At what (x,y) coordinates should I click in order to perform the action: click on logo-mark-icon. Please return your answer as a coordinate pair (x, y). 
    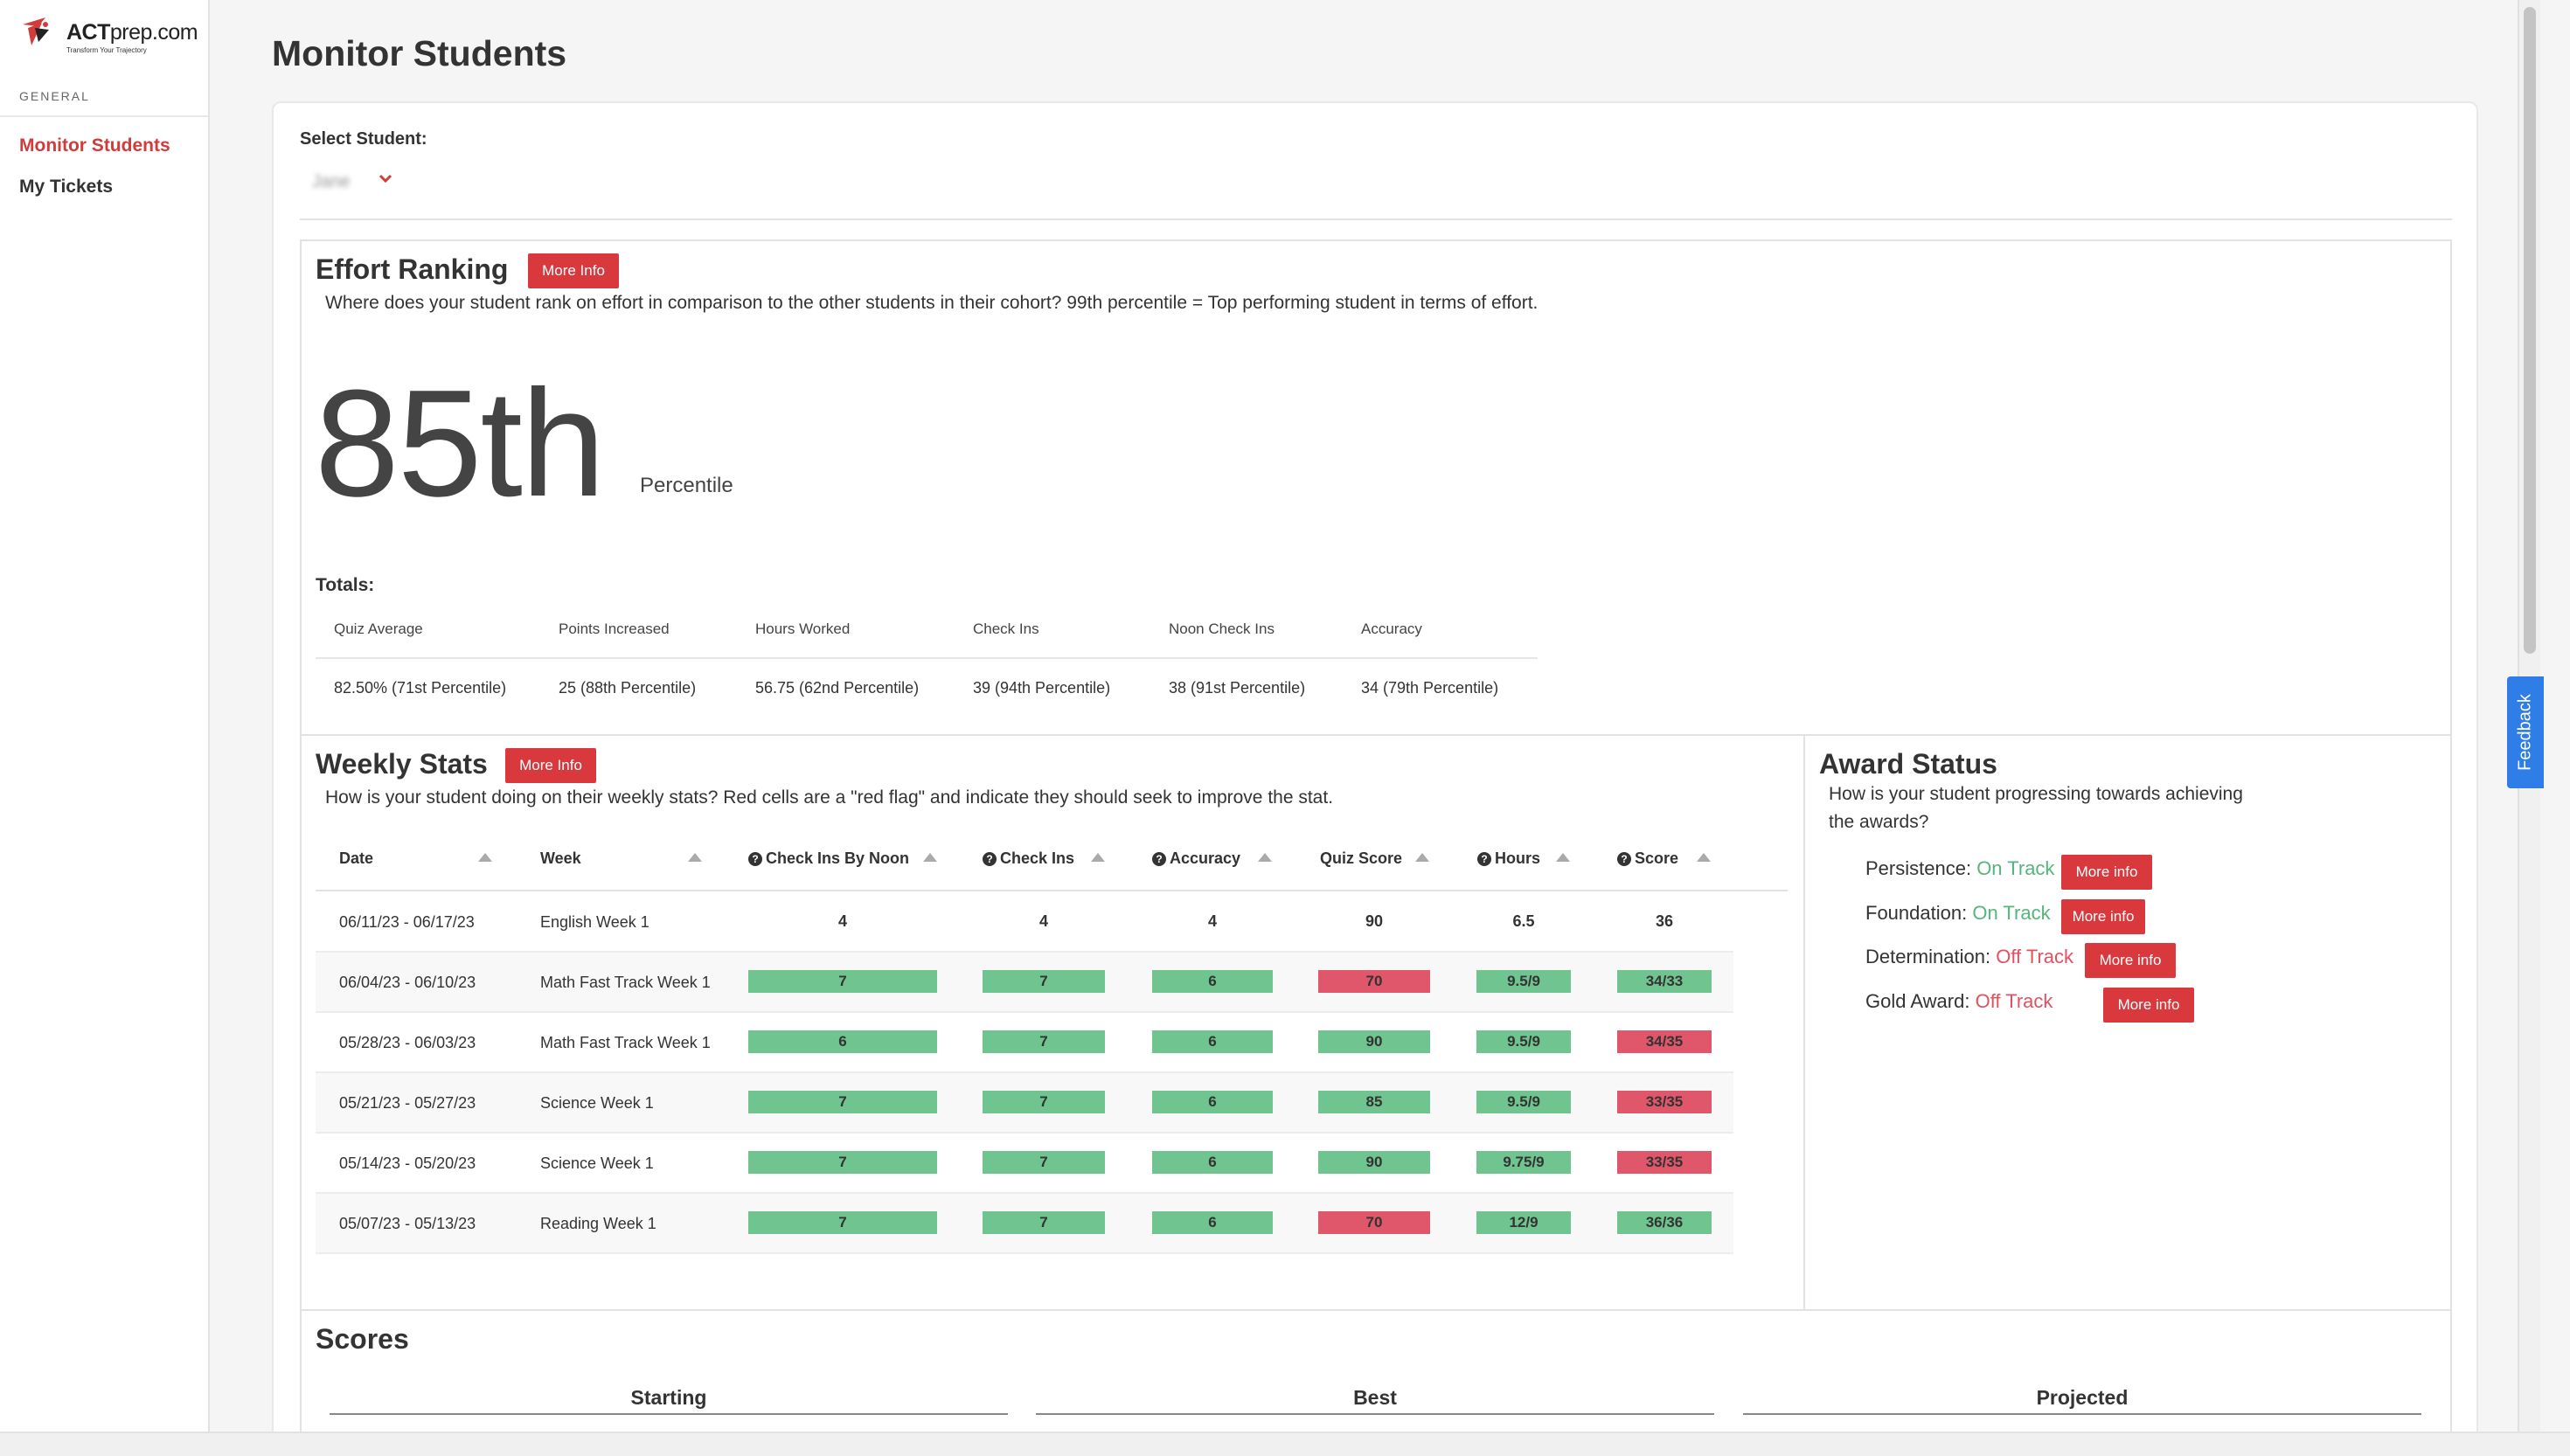
    Looking at the image, I should click on (41, 37).